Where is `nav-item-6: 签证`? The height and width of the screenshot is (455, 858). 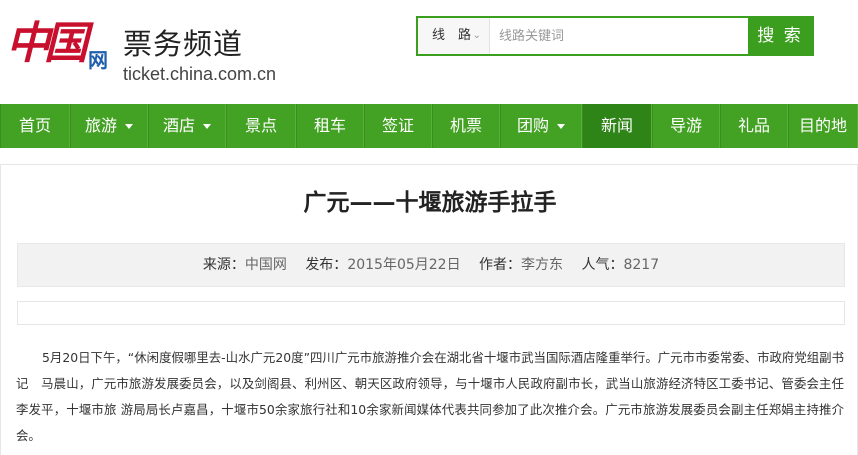 nav-item-6: 签证 is located at coordinates (398, 126).